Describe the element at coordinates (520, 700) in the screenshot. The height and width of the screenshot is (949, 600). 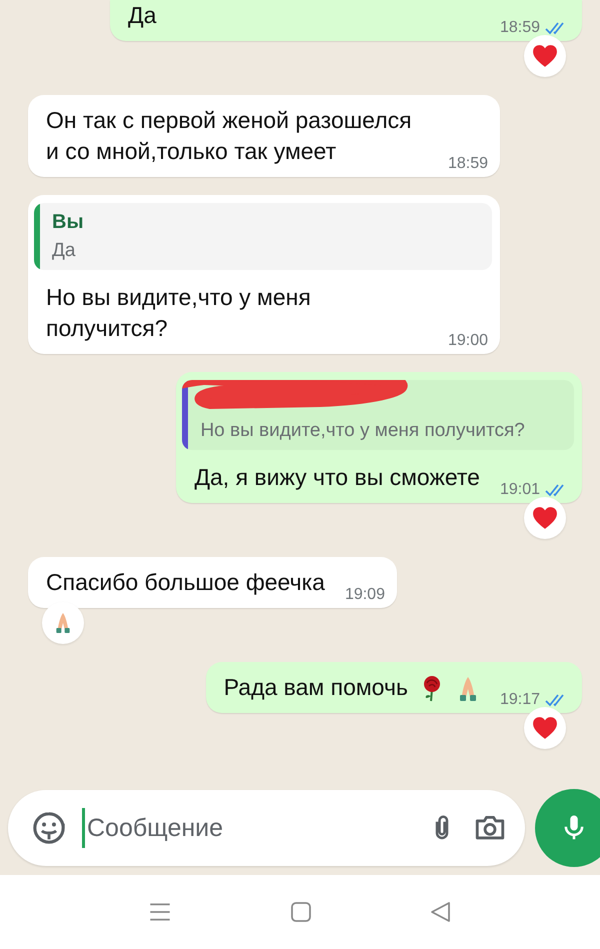
I see `message-time: 19:17` at that location.